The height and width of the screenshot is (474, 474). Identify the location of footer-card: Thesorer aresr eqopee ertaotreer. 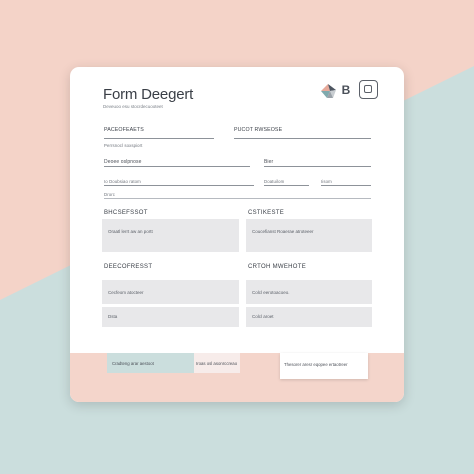
(324, 366).